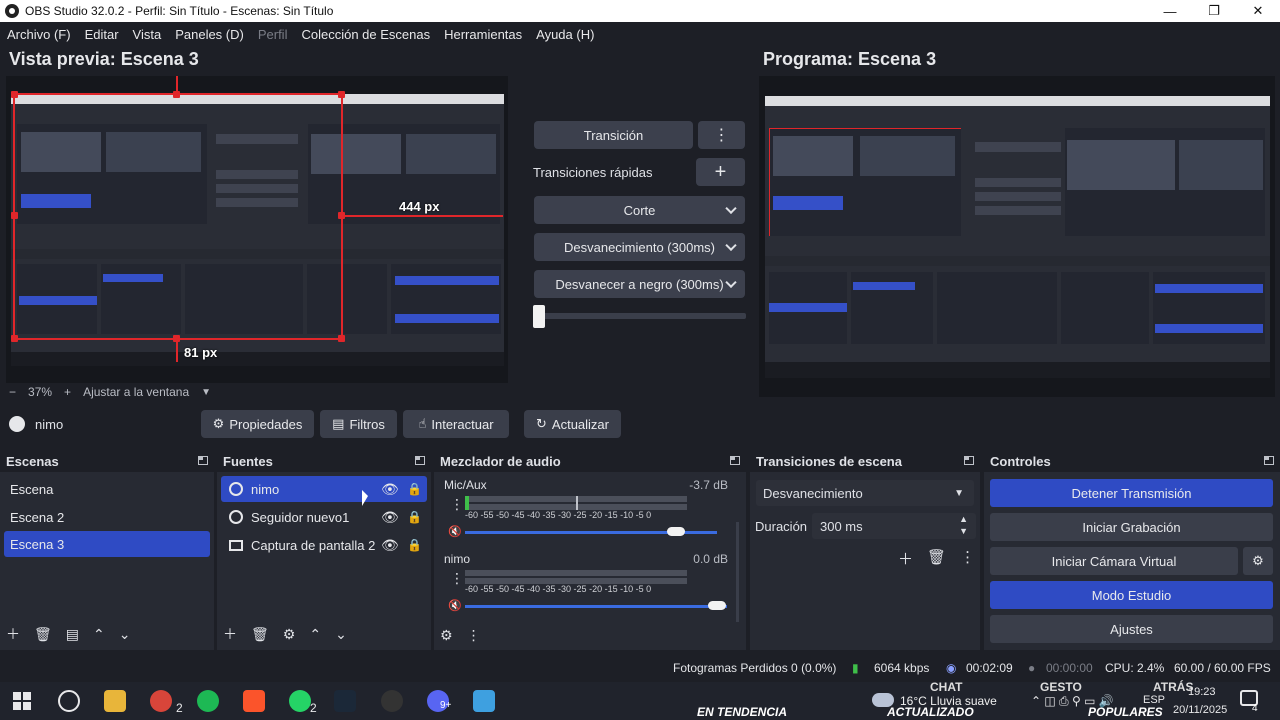 This screenshot has height=720, width=1280. I want to click on quick-transition-fade: Desvanecimiento (300ms), so click(639, 247).